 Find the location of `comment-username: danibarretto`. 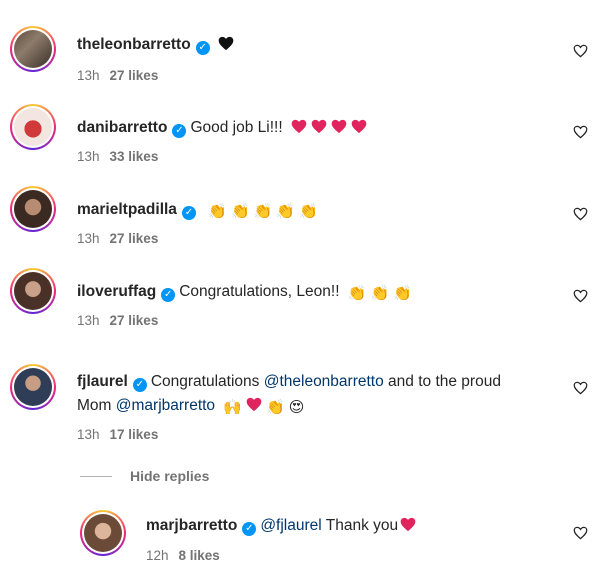

comment-username: danibarretto is located at coordinates (122, 127).